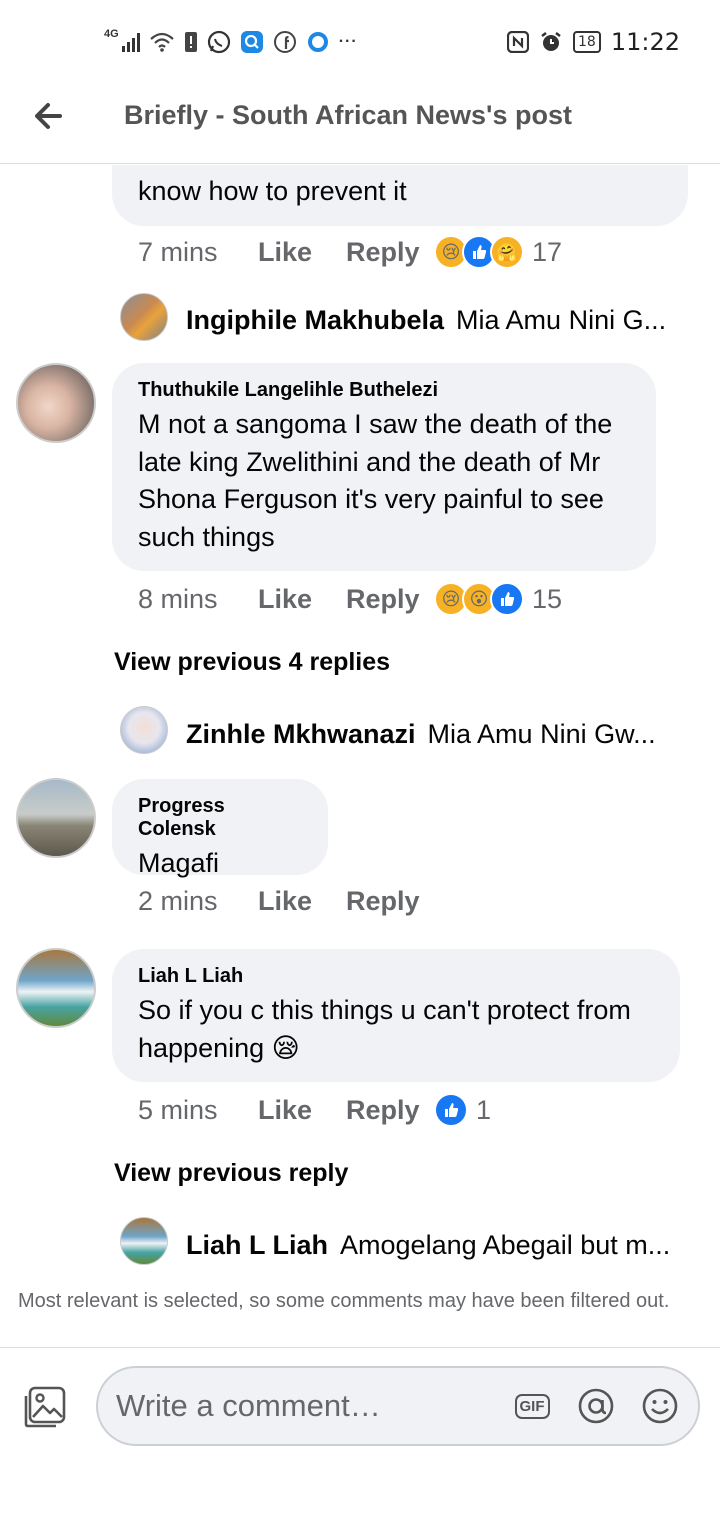  I want to click on nfc-icon, so click(518, 42).